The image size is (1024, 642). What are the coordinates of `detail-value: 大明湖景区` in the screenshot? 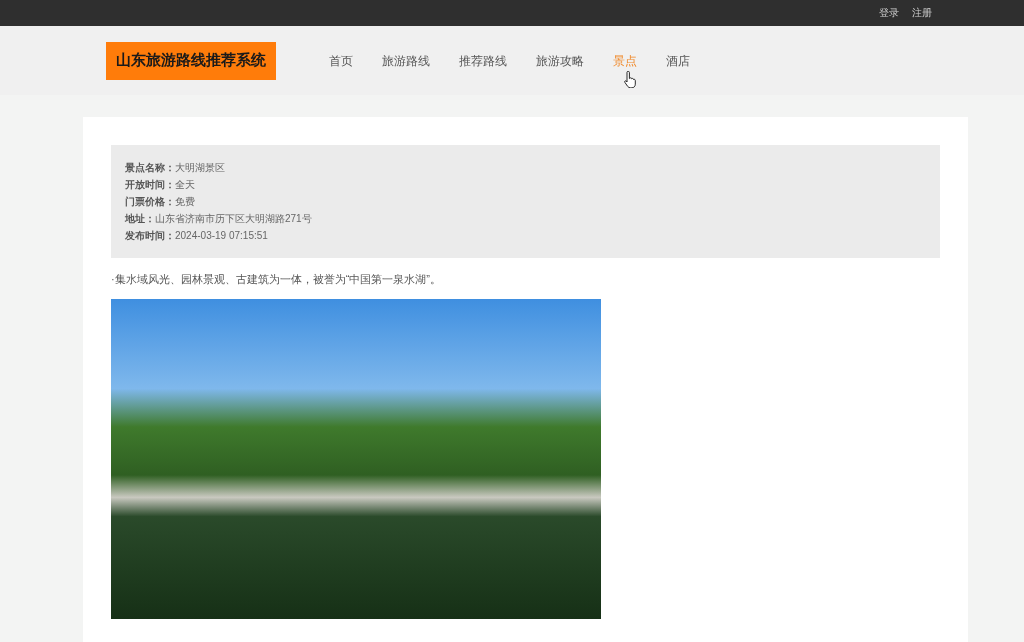 It's located at (200, 168).